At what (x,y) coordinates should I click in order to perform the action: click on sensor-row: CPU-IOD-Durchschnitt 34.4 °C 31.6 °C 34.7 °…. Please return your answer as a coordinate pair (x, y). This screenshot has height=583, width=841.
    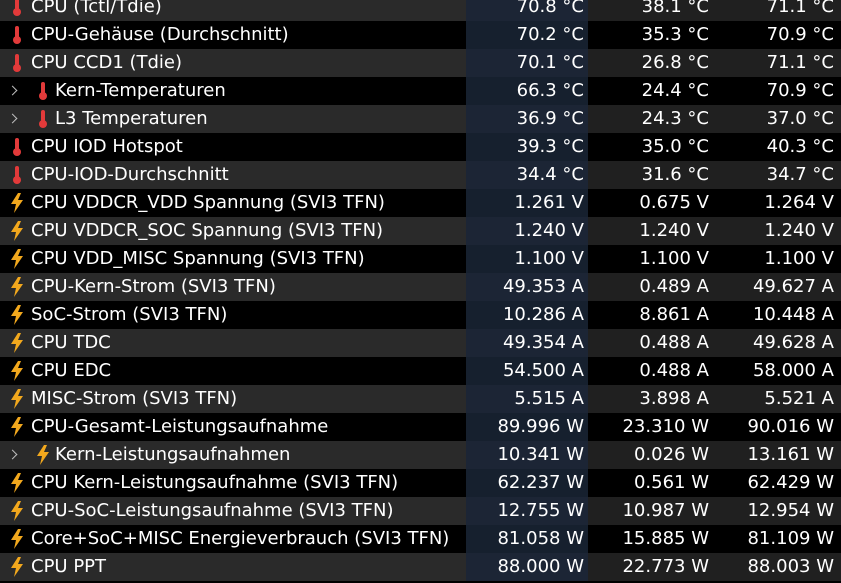
    Looking at the image, I should click on (420, 175).